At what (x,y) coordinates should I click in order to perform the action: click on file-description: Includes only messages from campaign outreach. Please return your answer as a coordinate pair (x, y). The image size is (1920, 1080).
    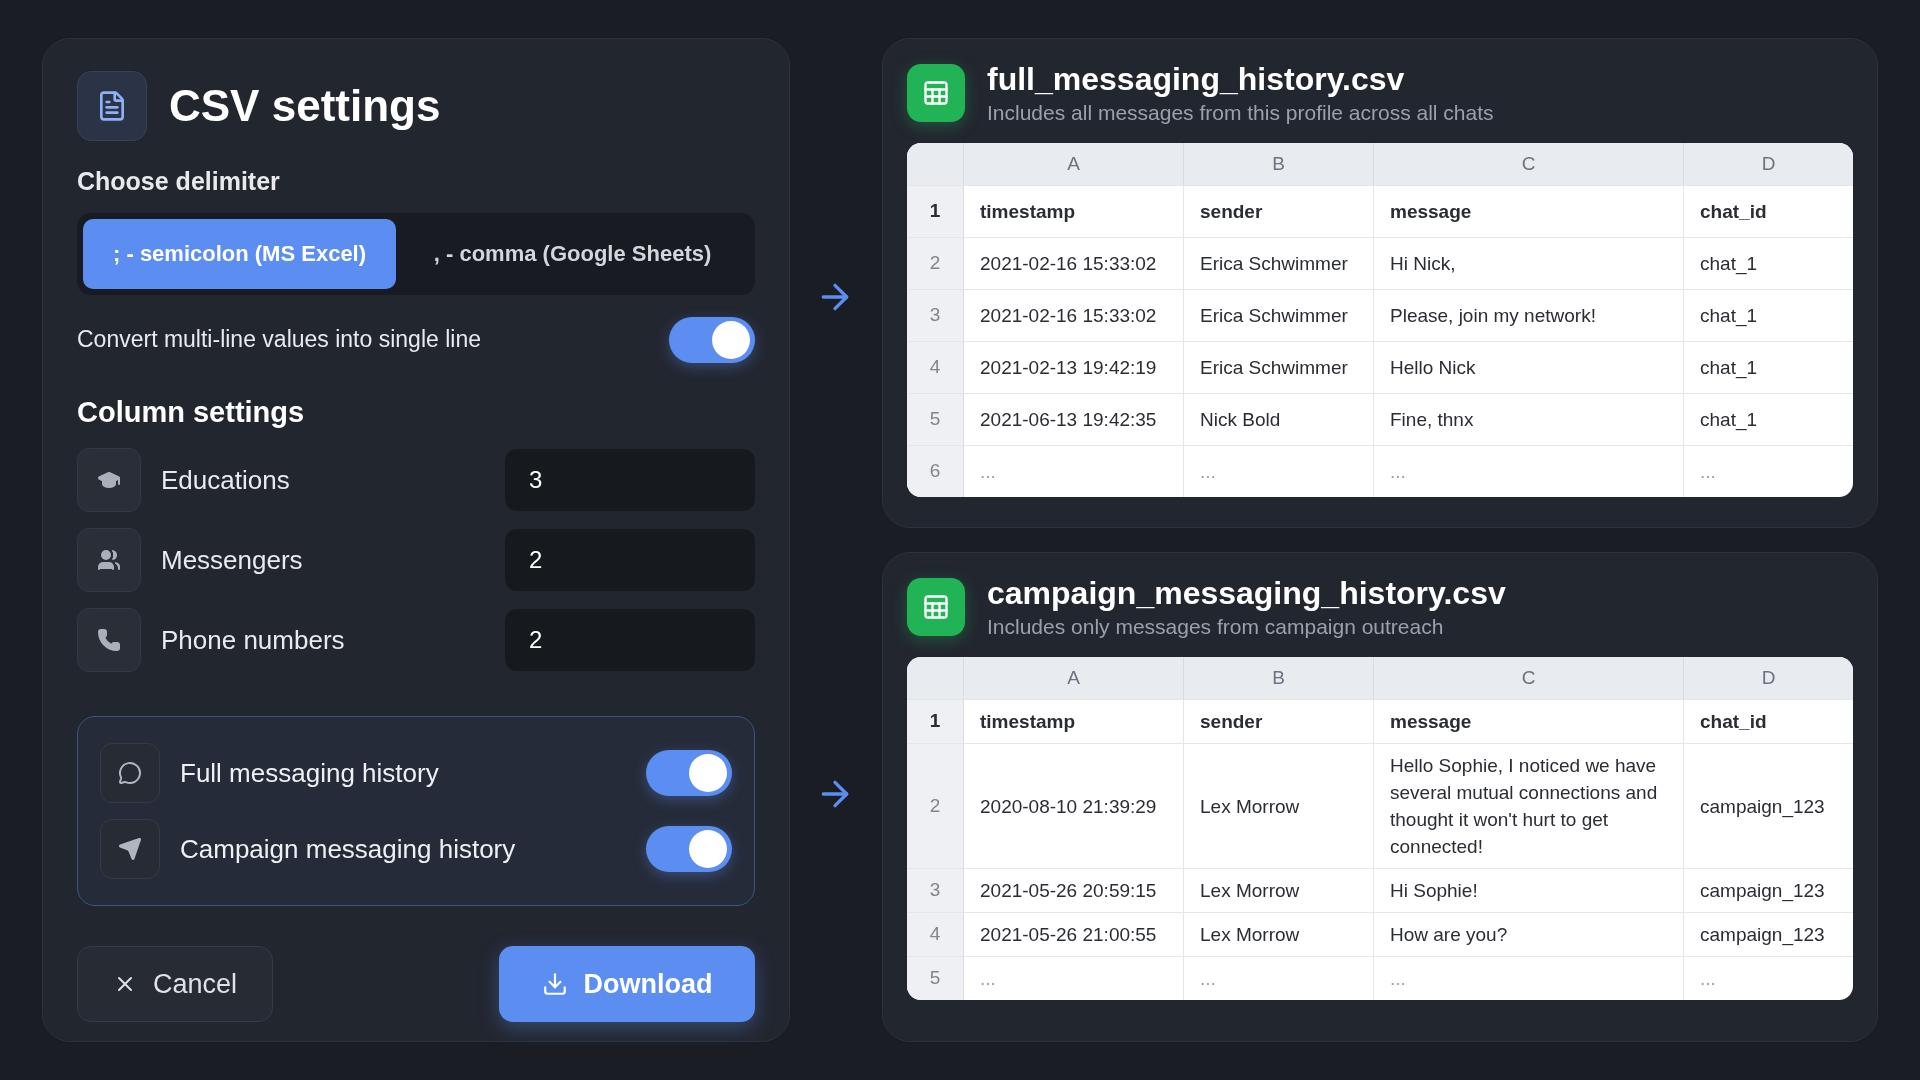
    Looking at the image, I should click on (1216, 627).